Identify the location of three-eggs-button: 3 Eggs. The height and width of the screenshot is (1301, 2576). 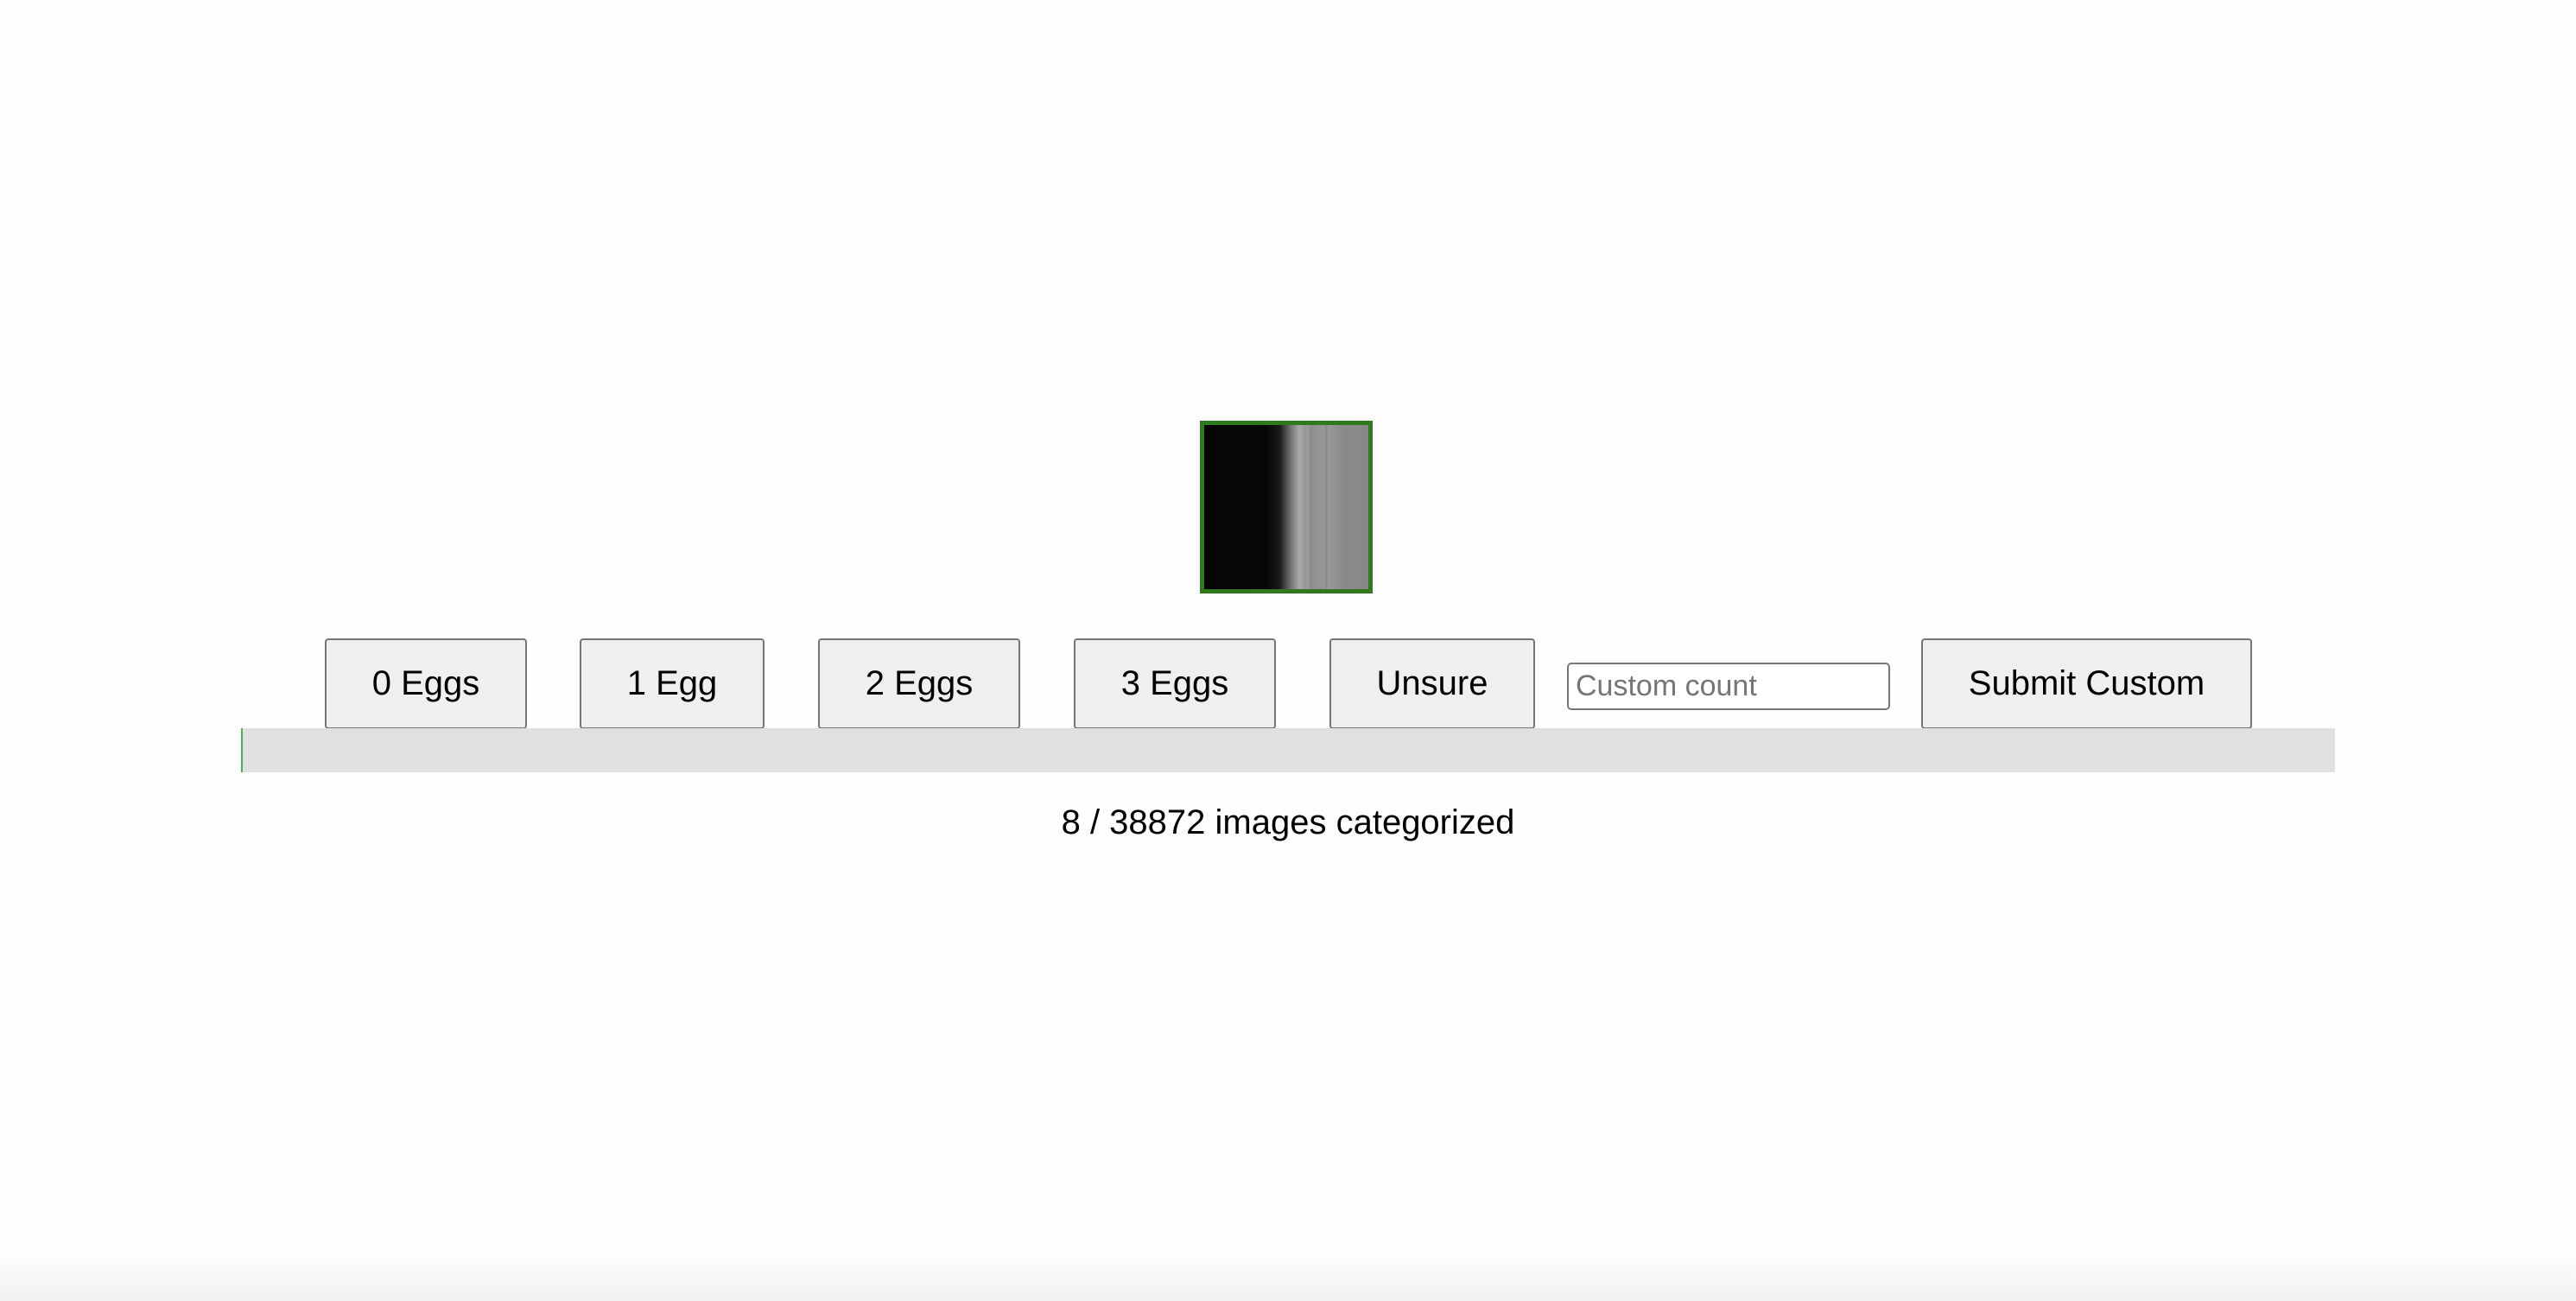
(1175, 683).